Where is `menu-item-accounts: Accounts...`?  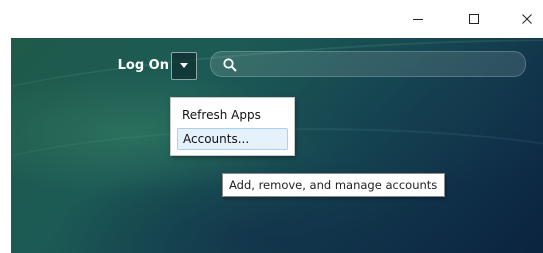
menu-item-accounts: Accounts... is located at coordinates (232, 139).